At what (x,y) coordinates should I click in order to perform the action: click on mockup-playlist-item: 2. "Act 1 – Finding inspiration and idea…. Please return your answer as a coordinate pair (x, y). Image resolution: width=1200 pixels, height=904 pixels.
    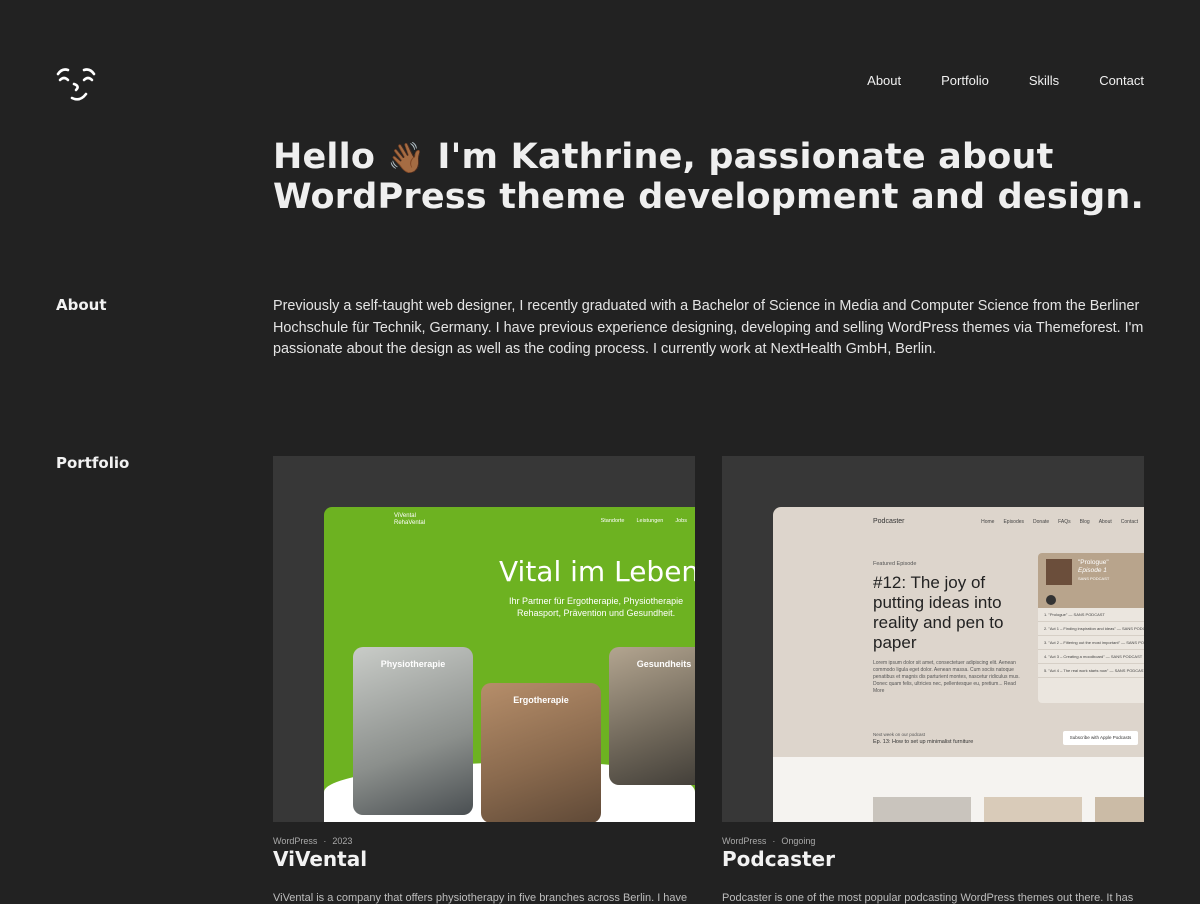
    Looking at the image, I should click on (1091, 629).